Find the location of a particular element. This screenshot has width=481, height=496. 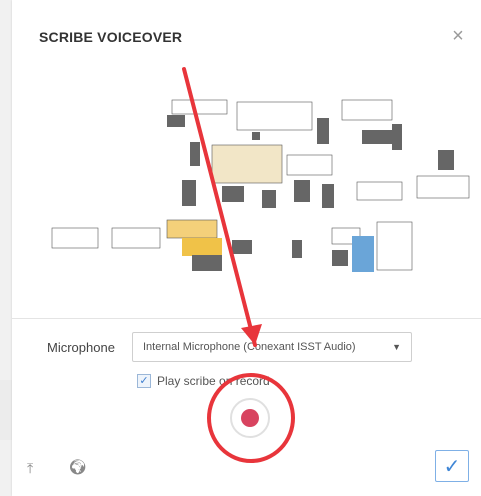

close-icon: × is located at coordinates (458, 36).